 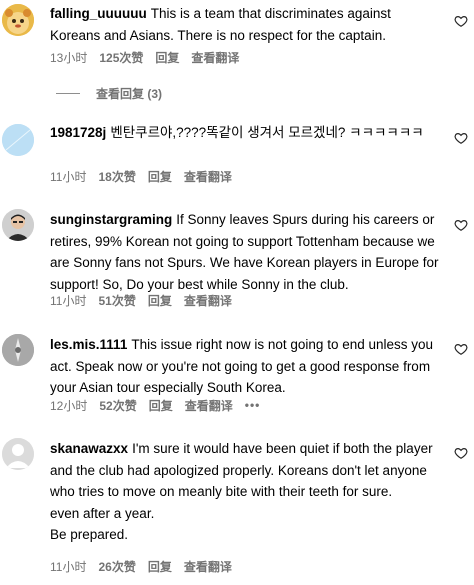 I want to click on comment-text: 1981728j 벤탄쿠르야,????똑같이 생겨서 모르겠네? ㅋㅋㅋㅋㅋㅋ, so click(x=245, y=133).